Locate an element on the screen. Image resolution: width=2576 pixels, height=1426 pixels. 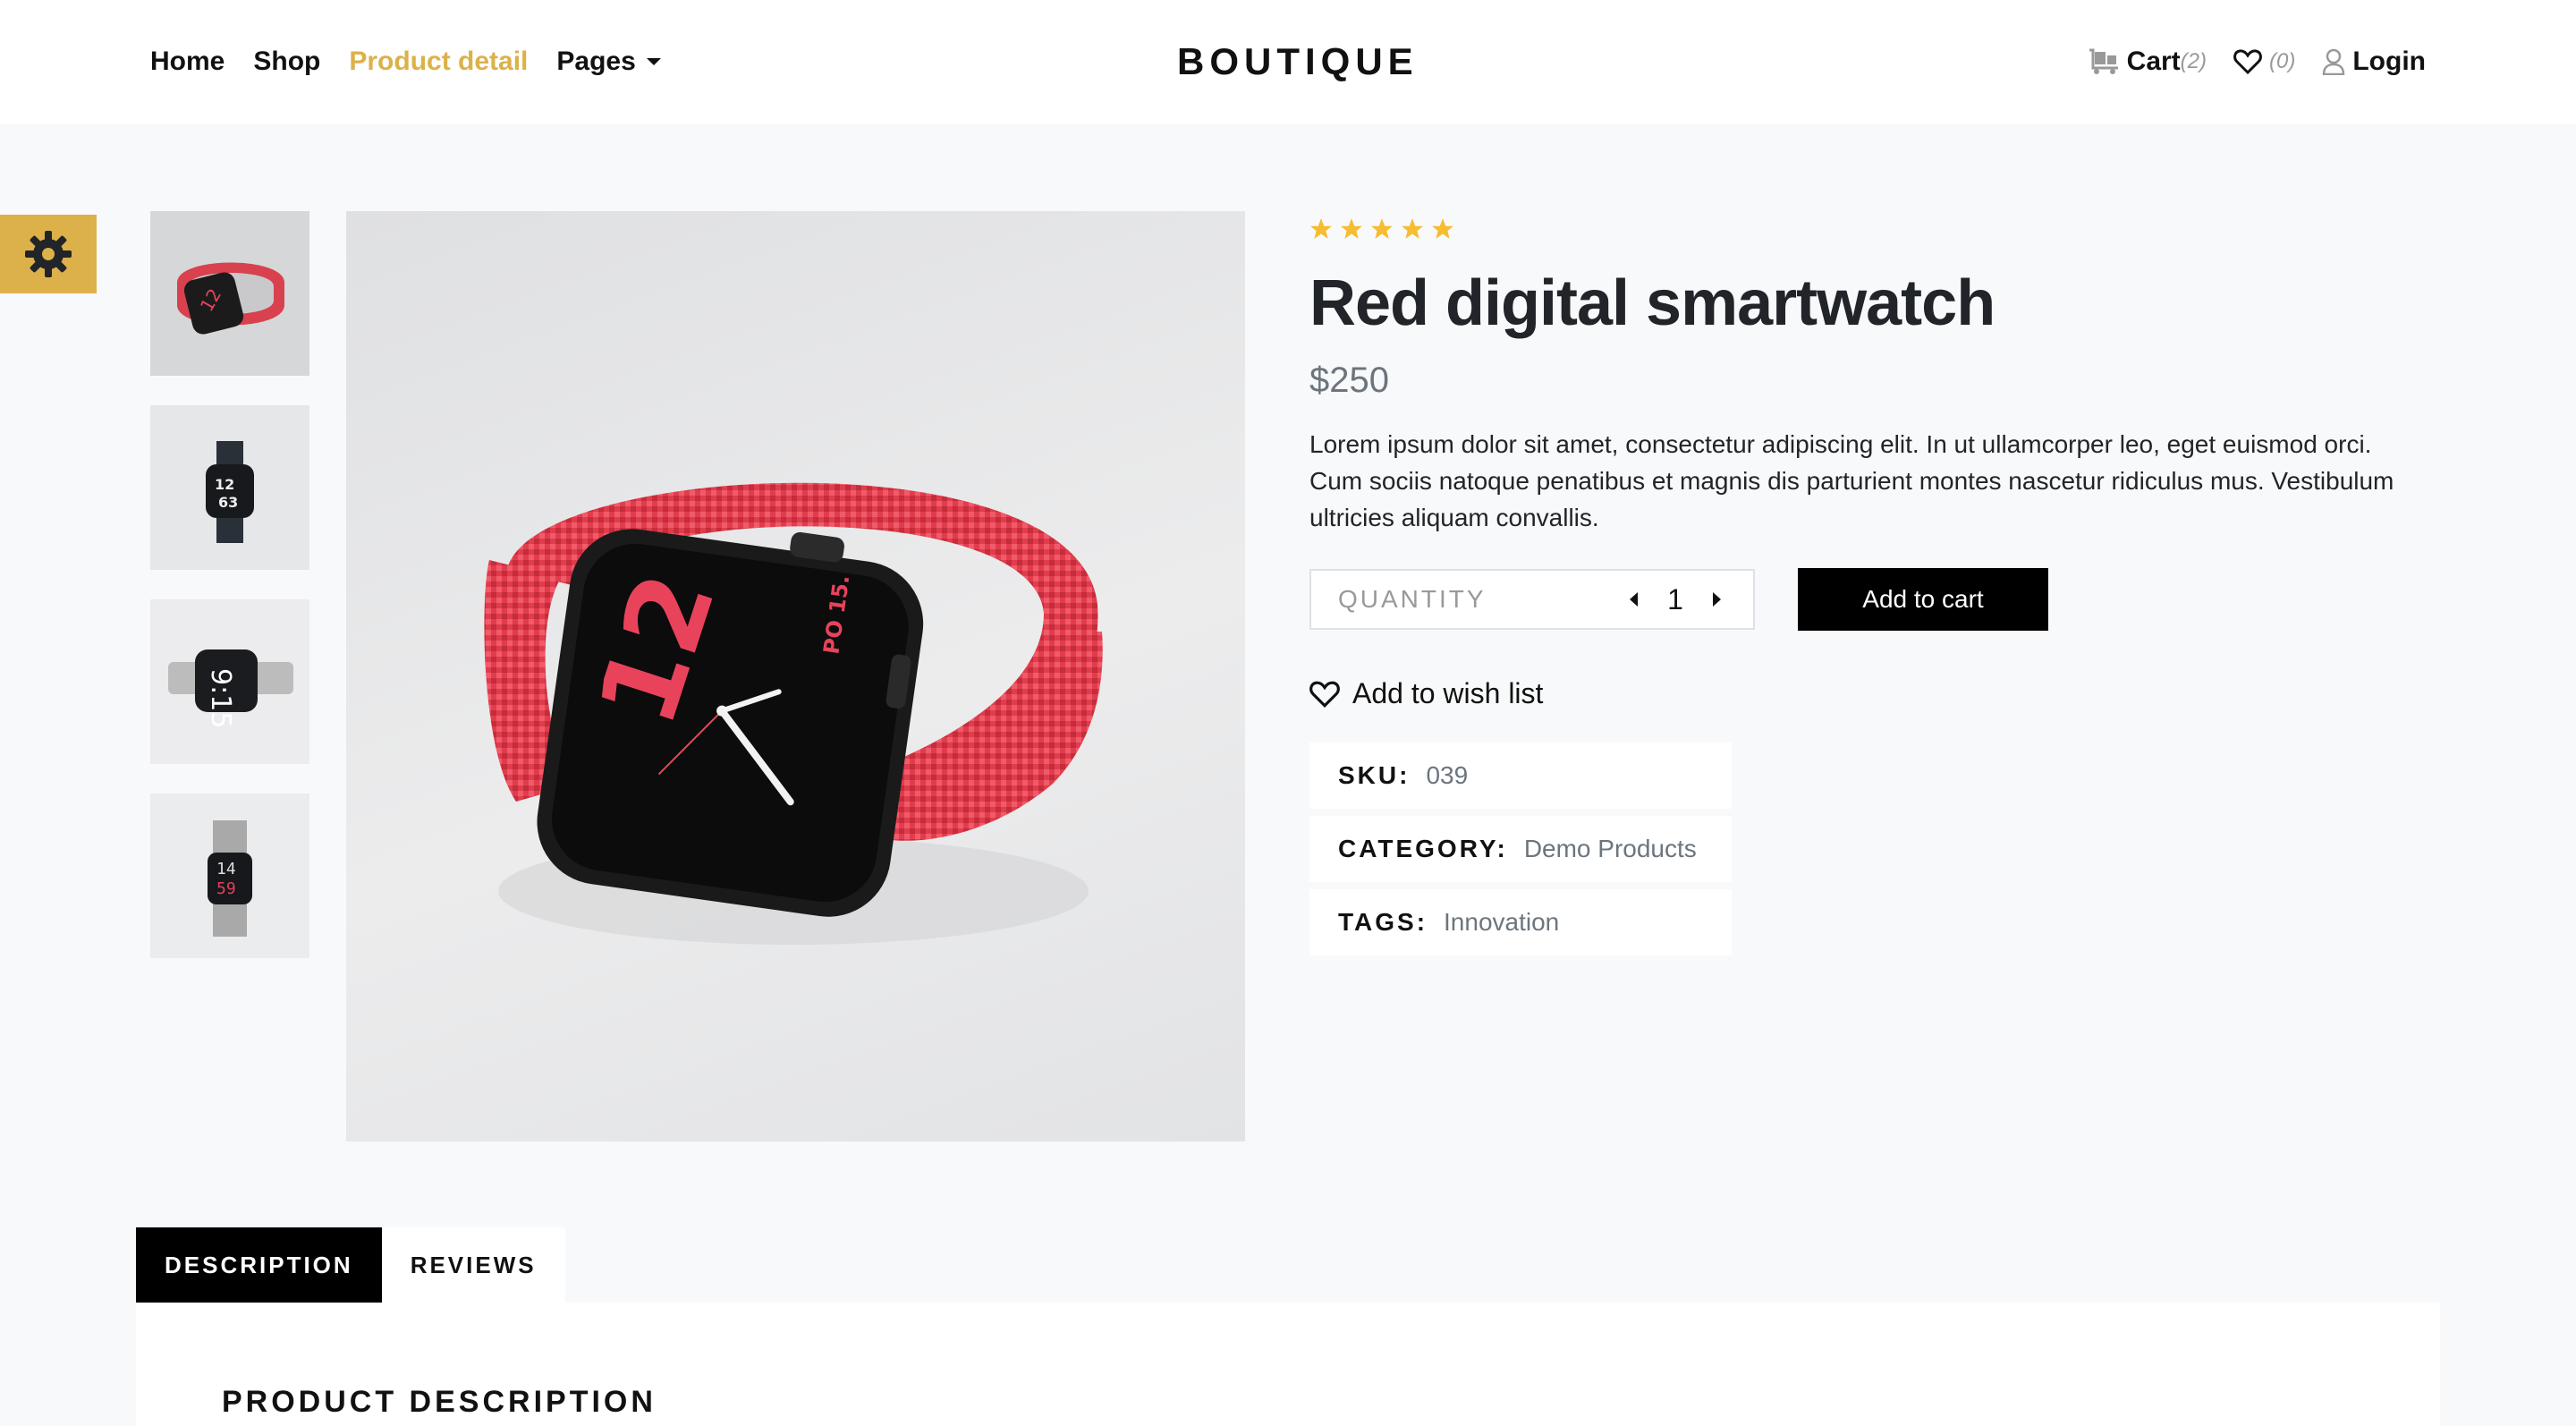
category-value: Demo Products is located at coordinates (1610, 849).